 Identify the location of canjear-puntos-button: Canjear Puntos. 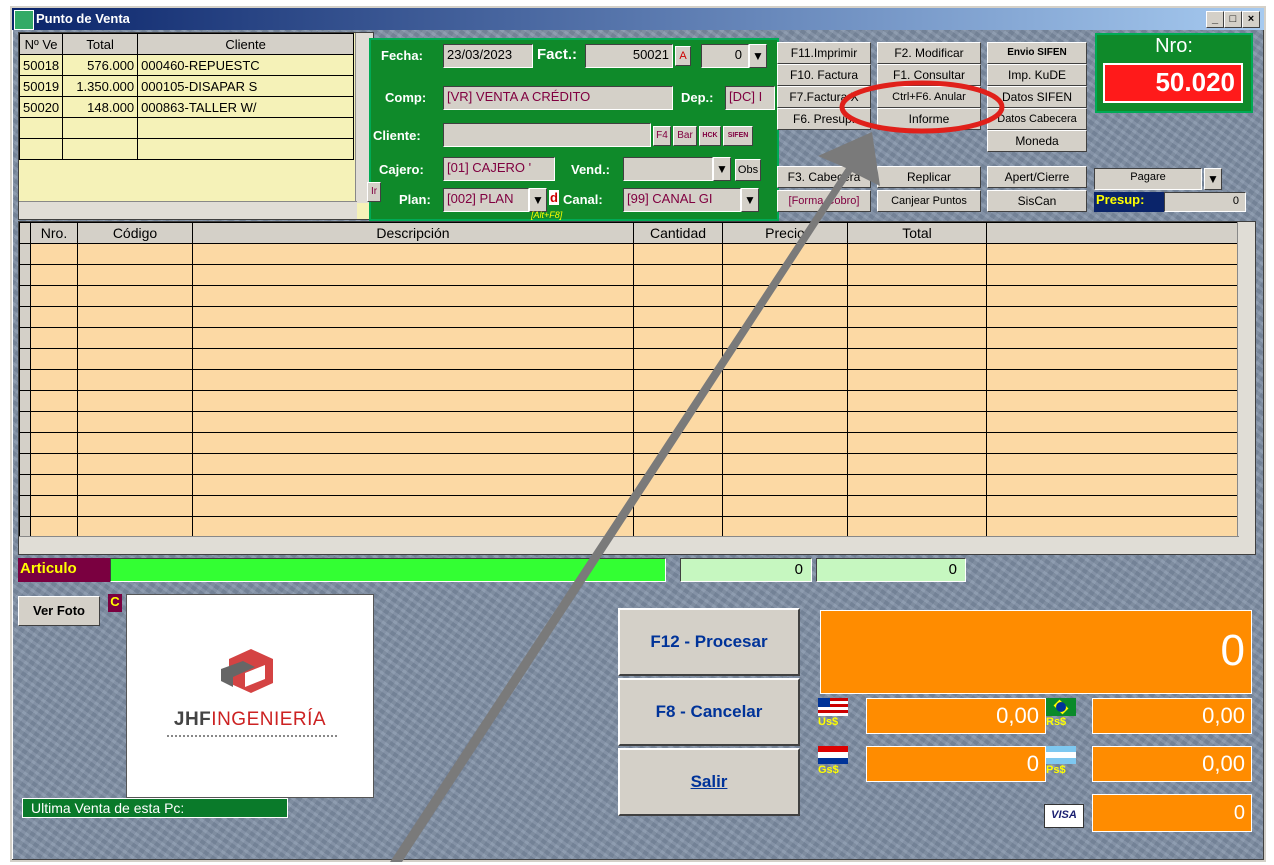
(929, 201).